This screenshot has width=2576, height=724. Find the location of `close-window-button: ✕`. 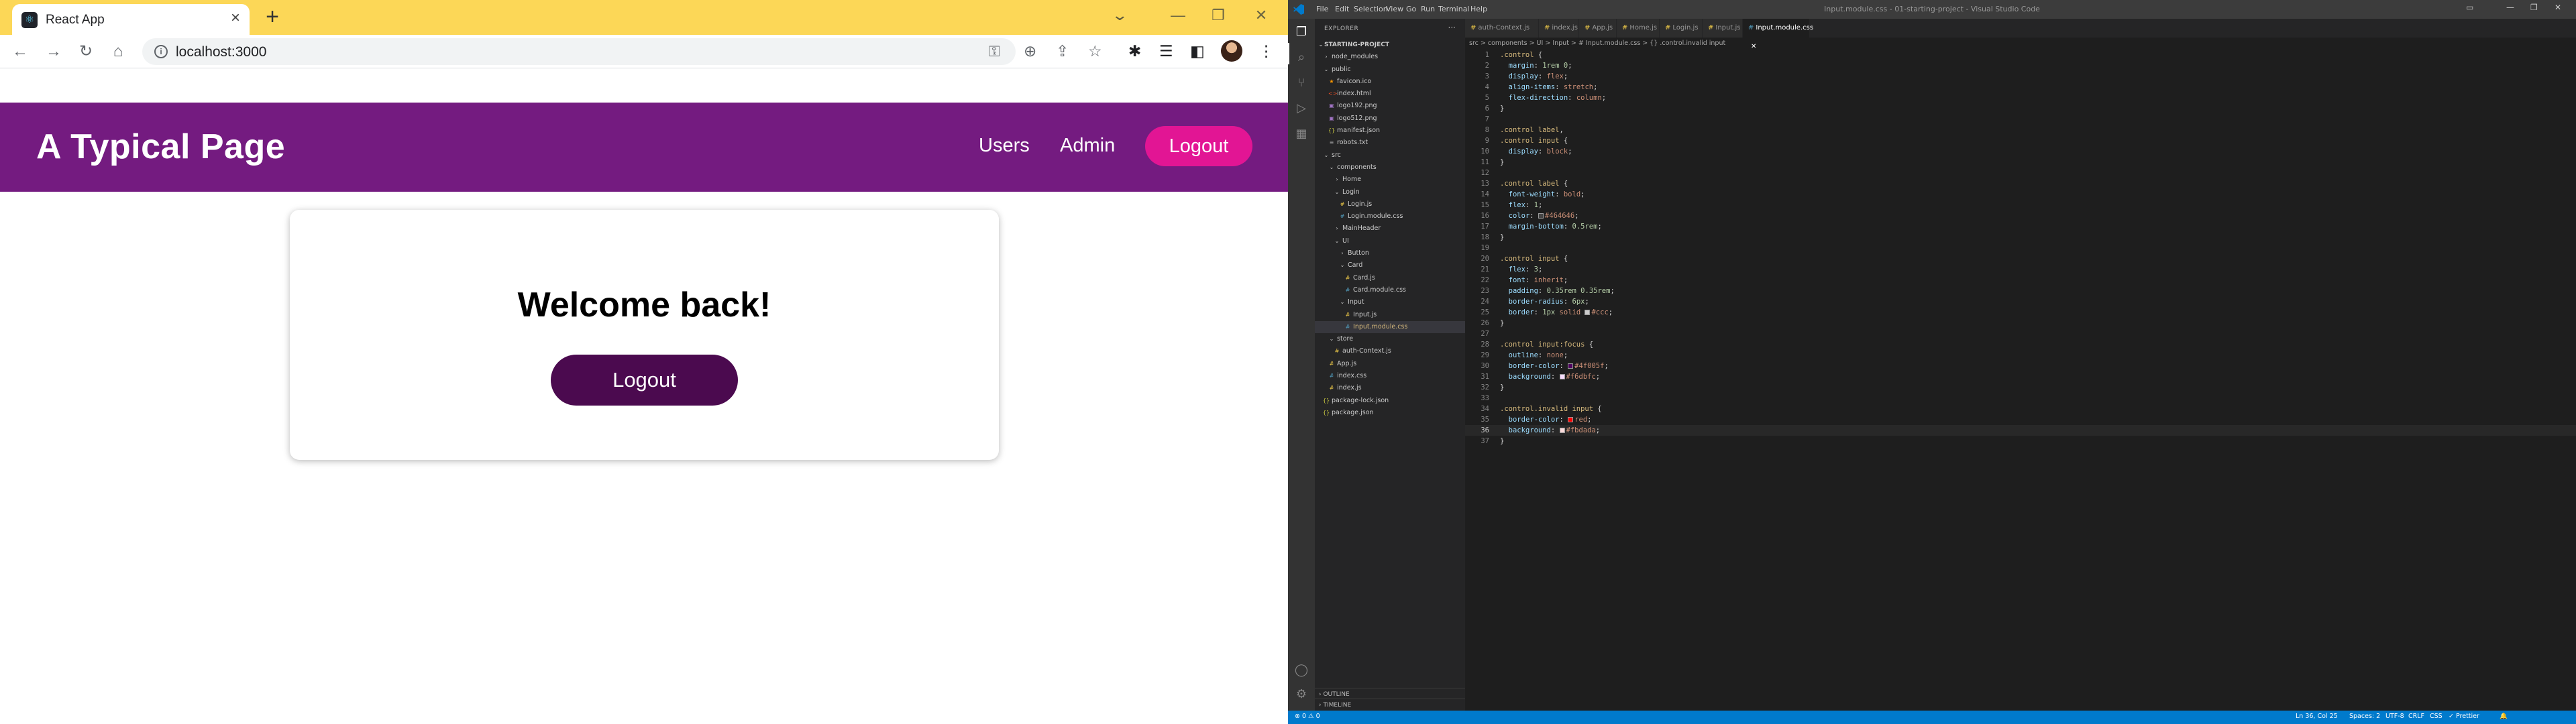

close-window-button: ✕ is located at coordinates (1261, 15).